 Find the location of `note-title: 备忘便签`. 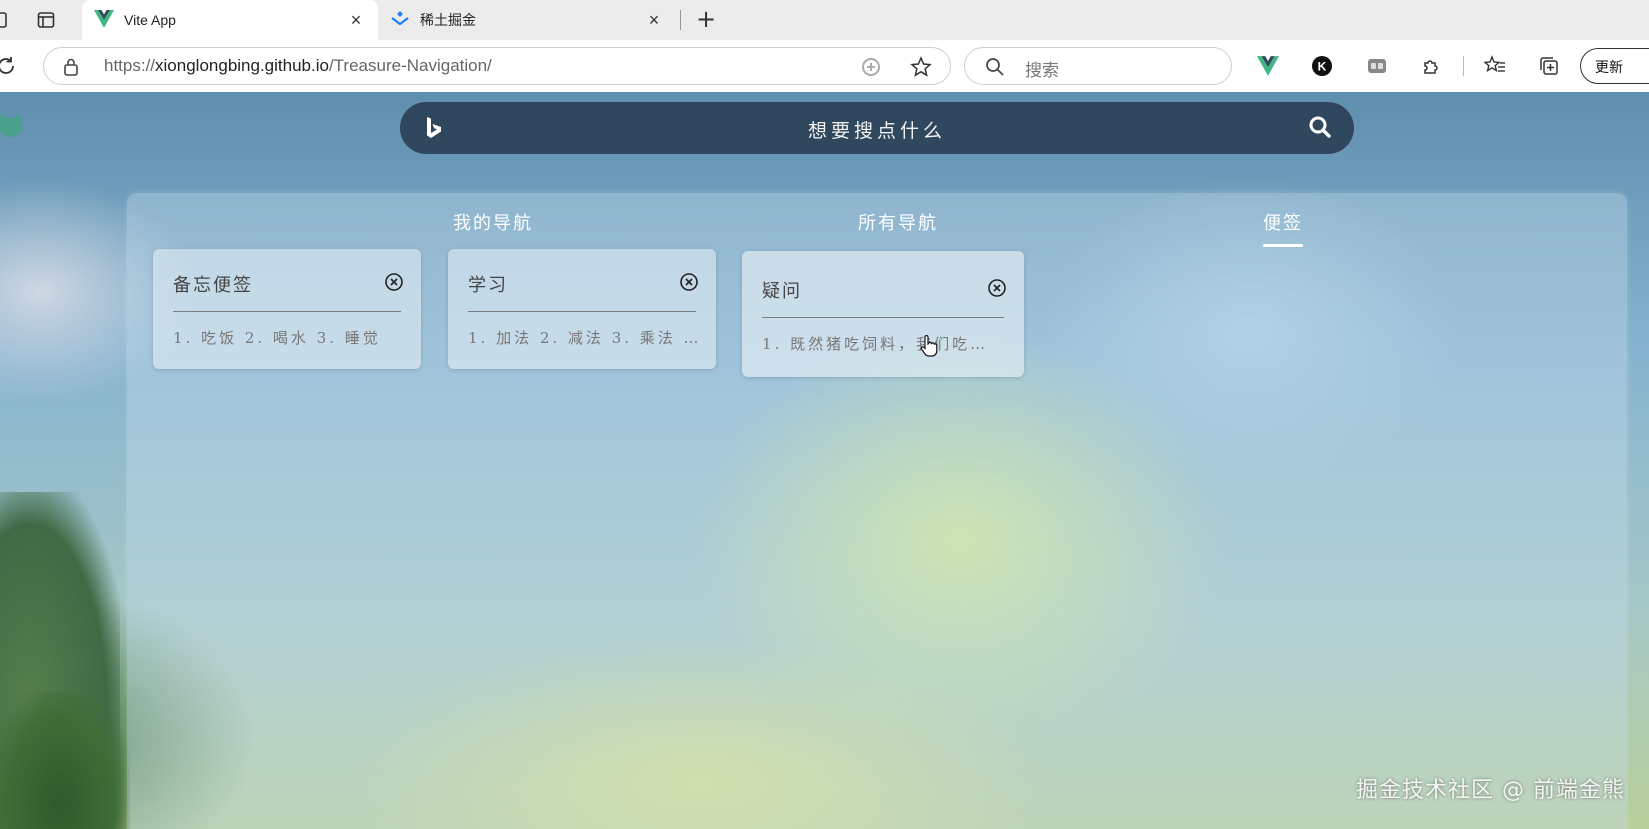

note-title: 备忘便签 is located at coordinates (213, 284).